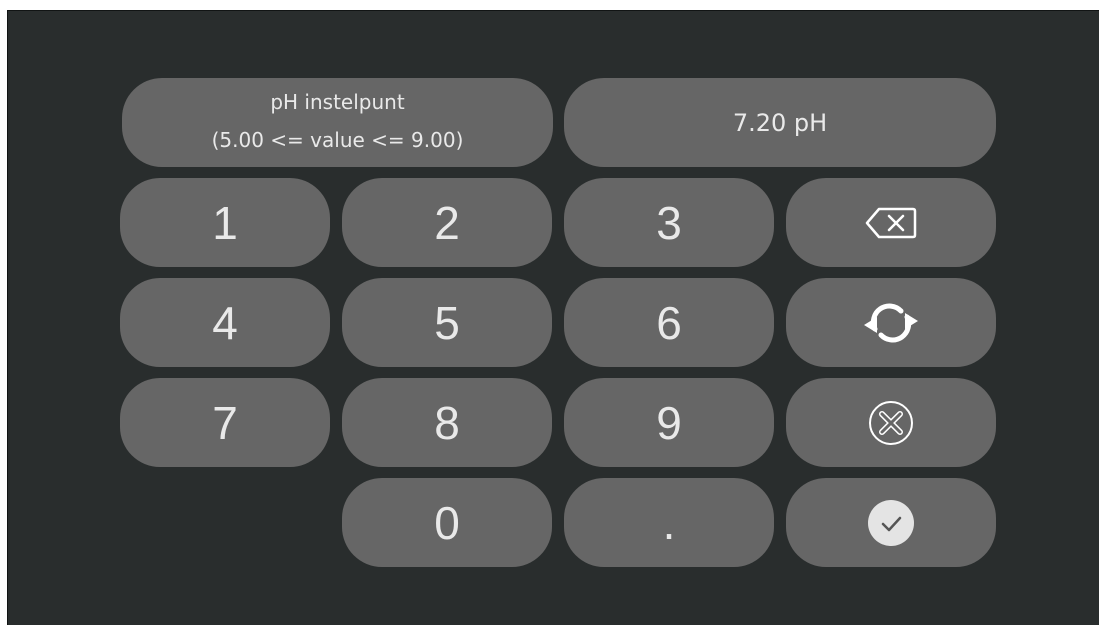  Describe the element at coordinates (225, 422) in the screenshot. I see `key-7-button: 7` at that location.